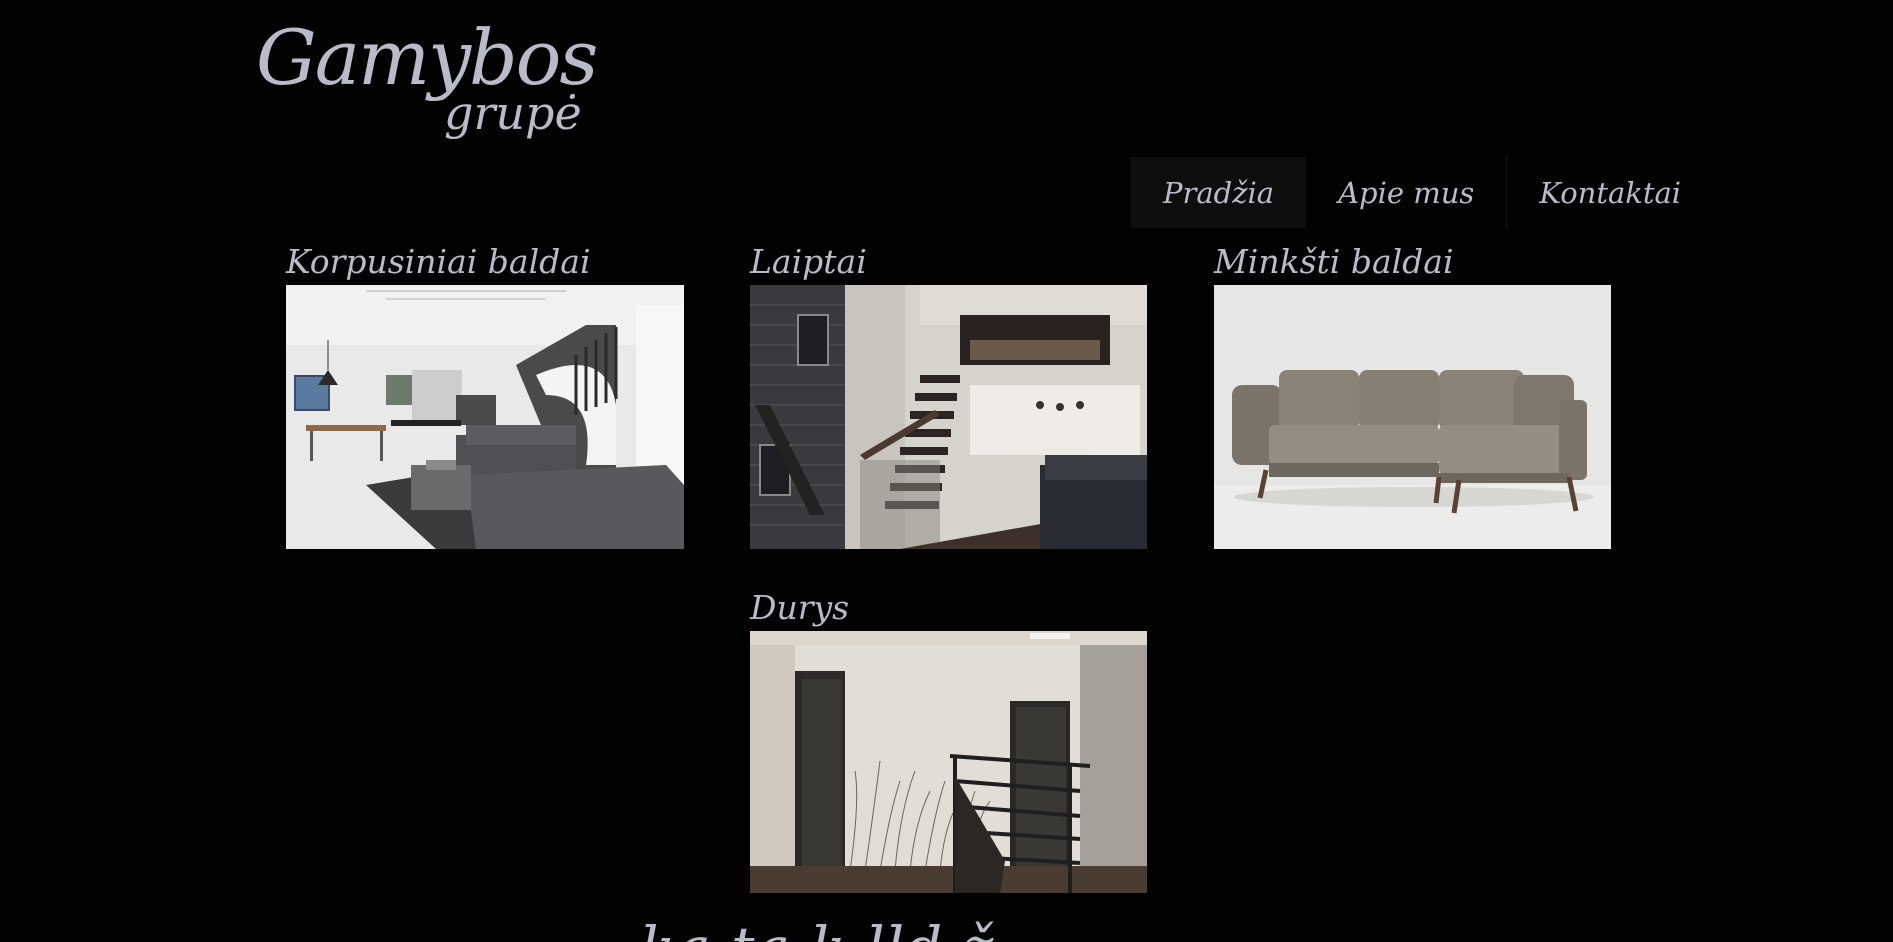  What do you see at coordinates (948, 417) in the screenshot?
I see `stairs-photo` at bounding box center [948, 417].